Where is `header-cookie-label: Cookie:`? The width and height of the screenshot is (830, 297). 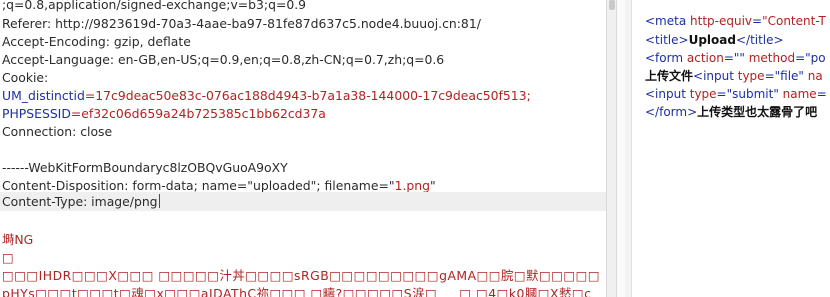 header-cookie-label: Cookie: is located at coordinates (25, 77).